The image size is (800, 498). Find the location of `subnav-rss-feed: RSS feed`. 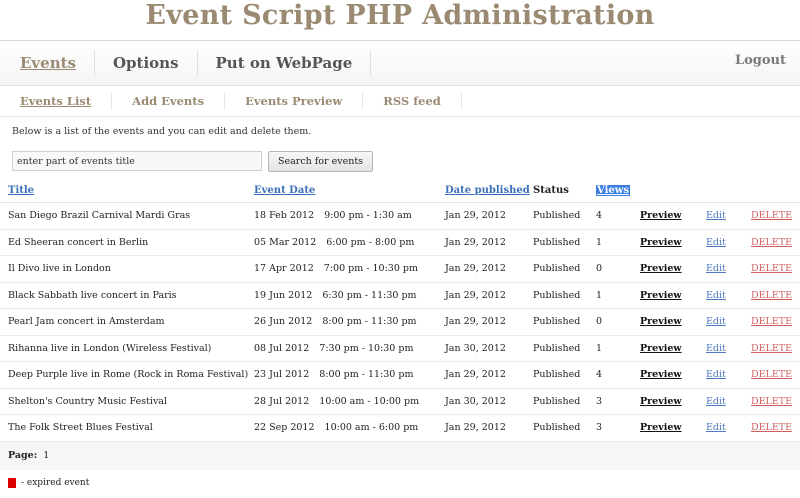

subnav-rss-feed: RSS feed is located at coordinates (412, 101).